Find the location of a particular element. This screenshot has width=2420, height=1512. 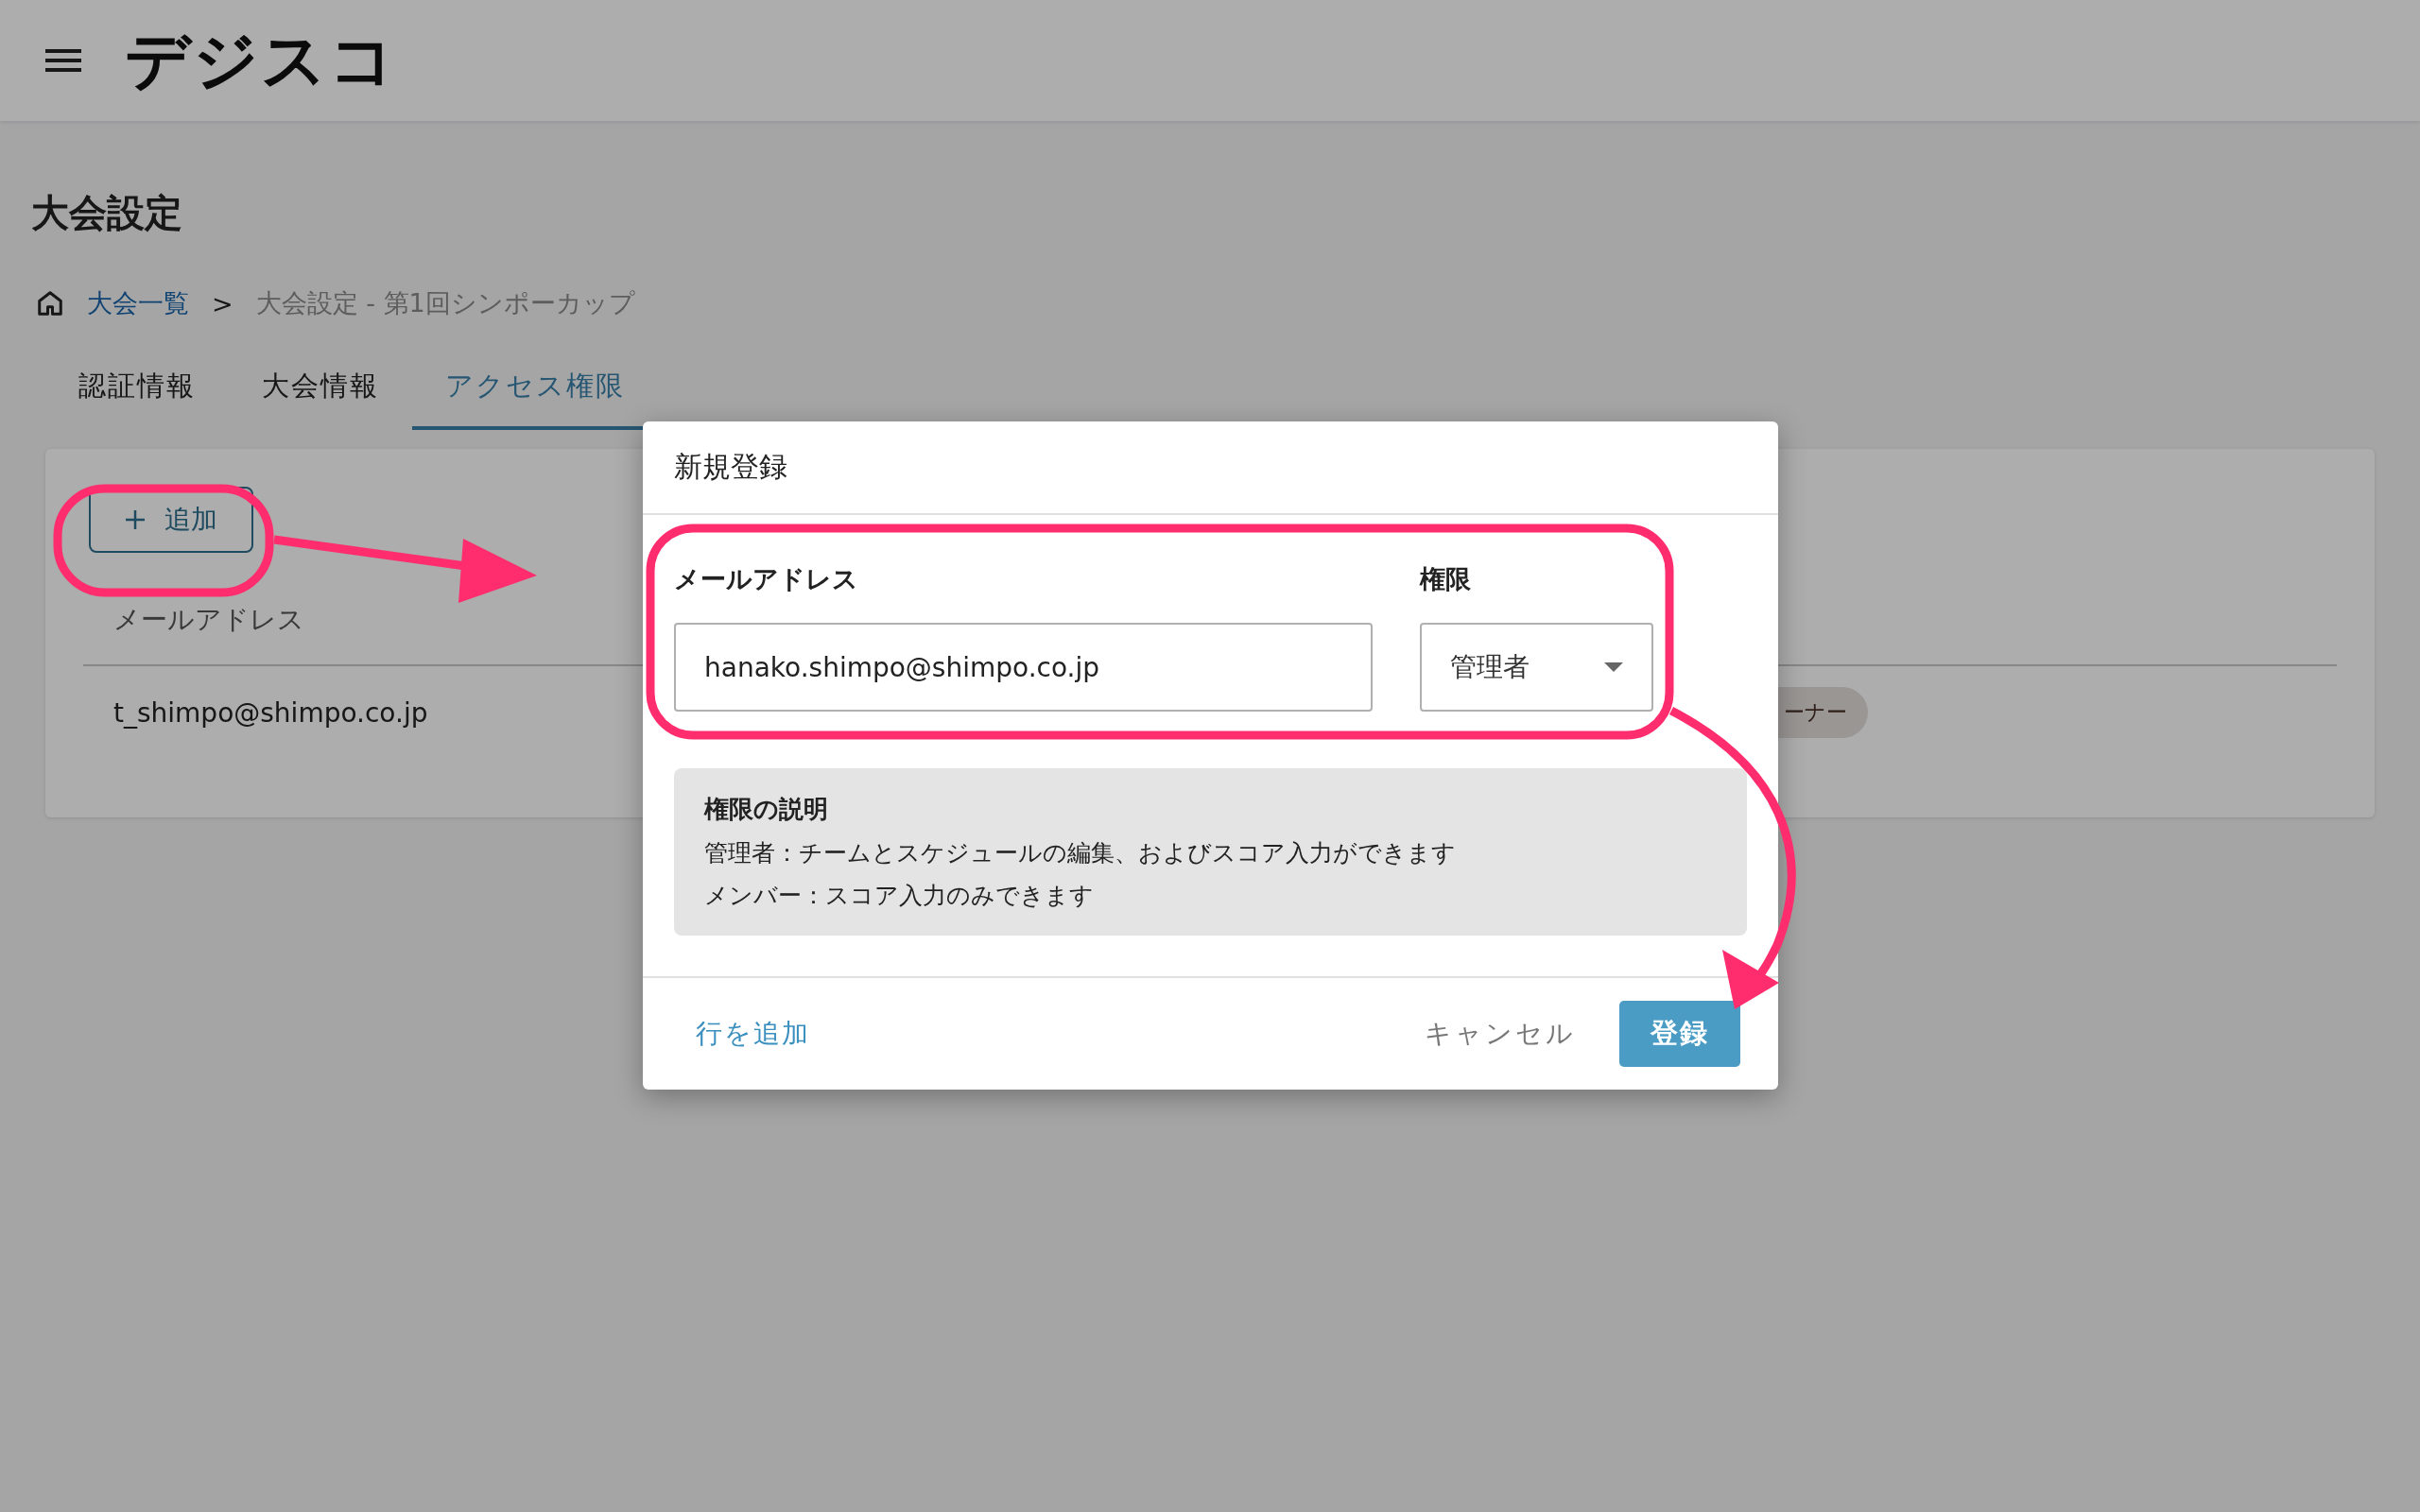

logo: デジスコ is located at coordinates (261, 60).